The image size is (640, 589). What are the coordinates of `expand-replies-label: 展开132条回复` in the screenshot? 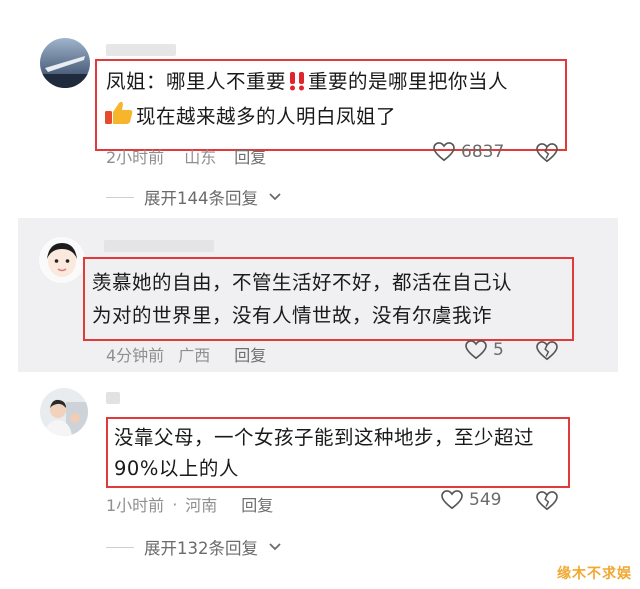 It's located at (201, 548).